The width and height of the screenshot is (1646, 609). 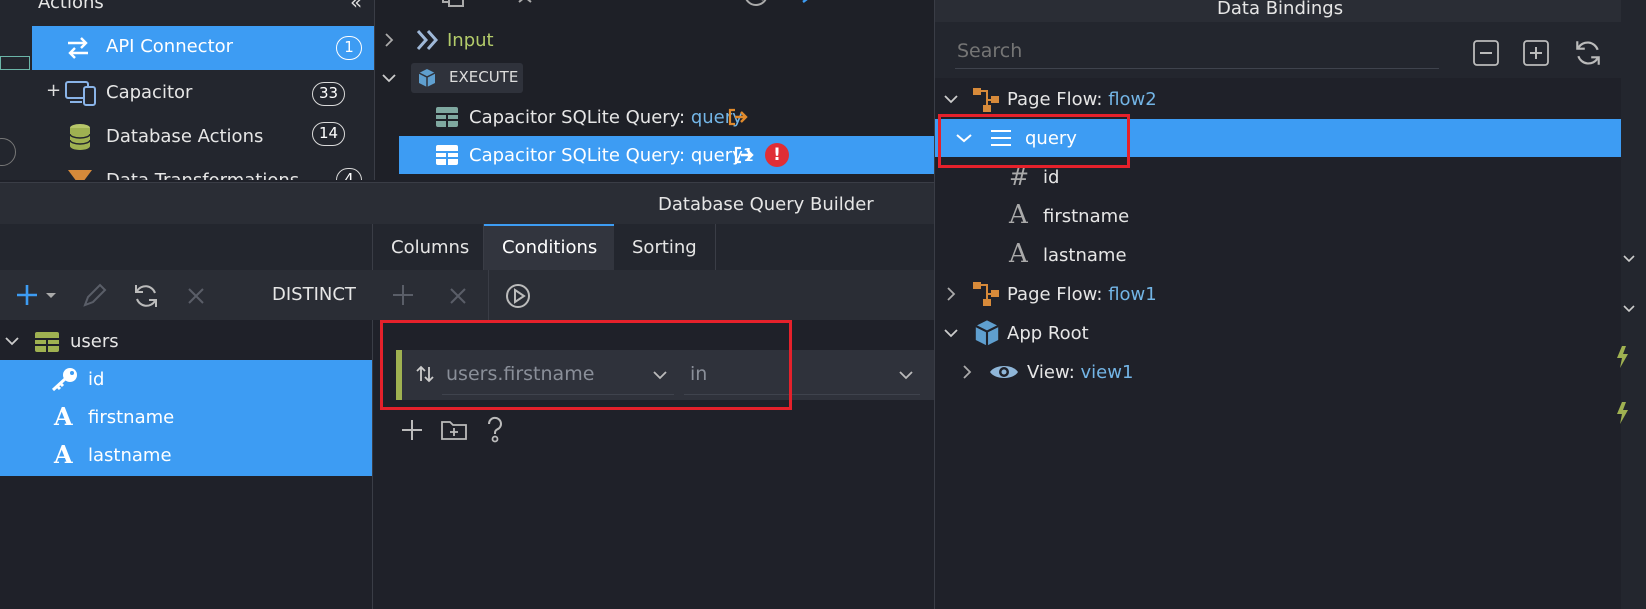 I want to click on devices-icon, so click(x=81, y=93).